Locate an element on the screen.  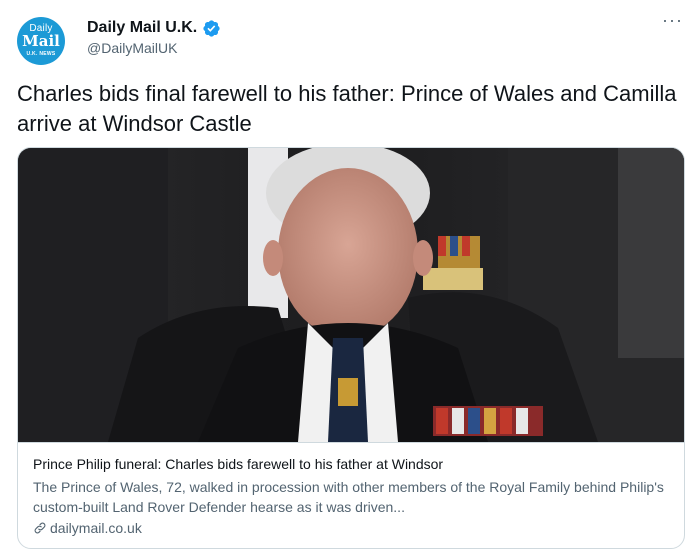
avatar: Daily Mail U.K. NEWS is located at coordinates (41, 41).